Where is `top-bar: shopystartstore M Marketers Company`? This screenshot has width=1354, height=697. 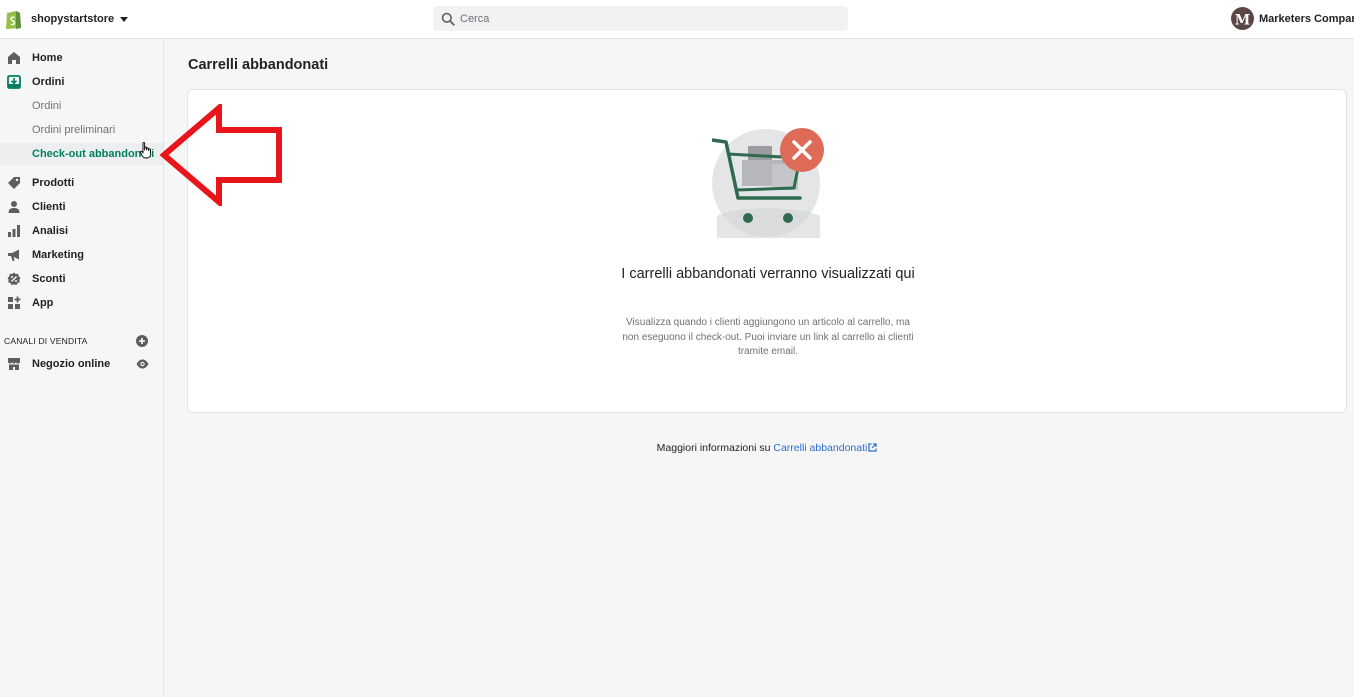
top-bar: shopystartstore M Marketers Company is located at coordinates (677, 19).